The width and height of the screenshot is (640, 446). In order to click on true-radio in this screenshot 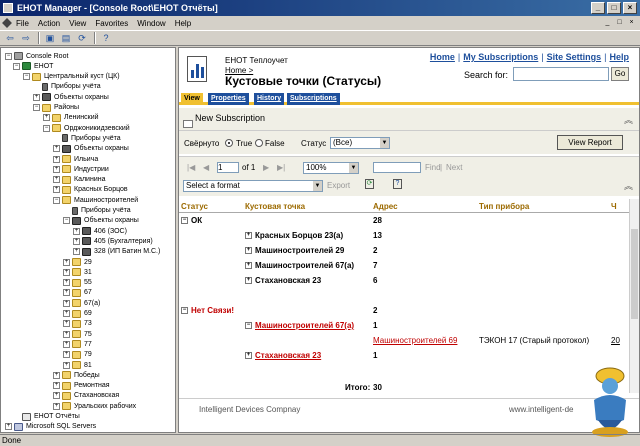, I will do `click(229, 143)`.